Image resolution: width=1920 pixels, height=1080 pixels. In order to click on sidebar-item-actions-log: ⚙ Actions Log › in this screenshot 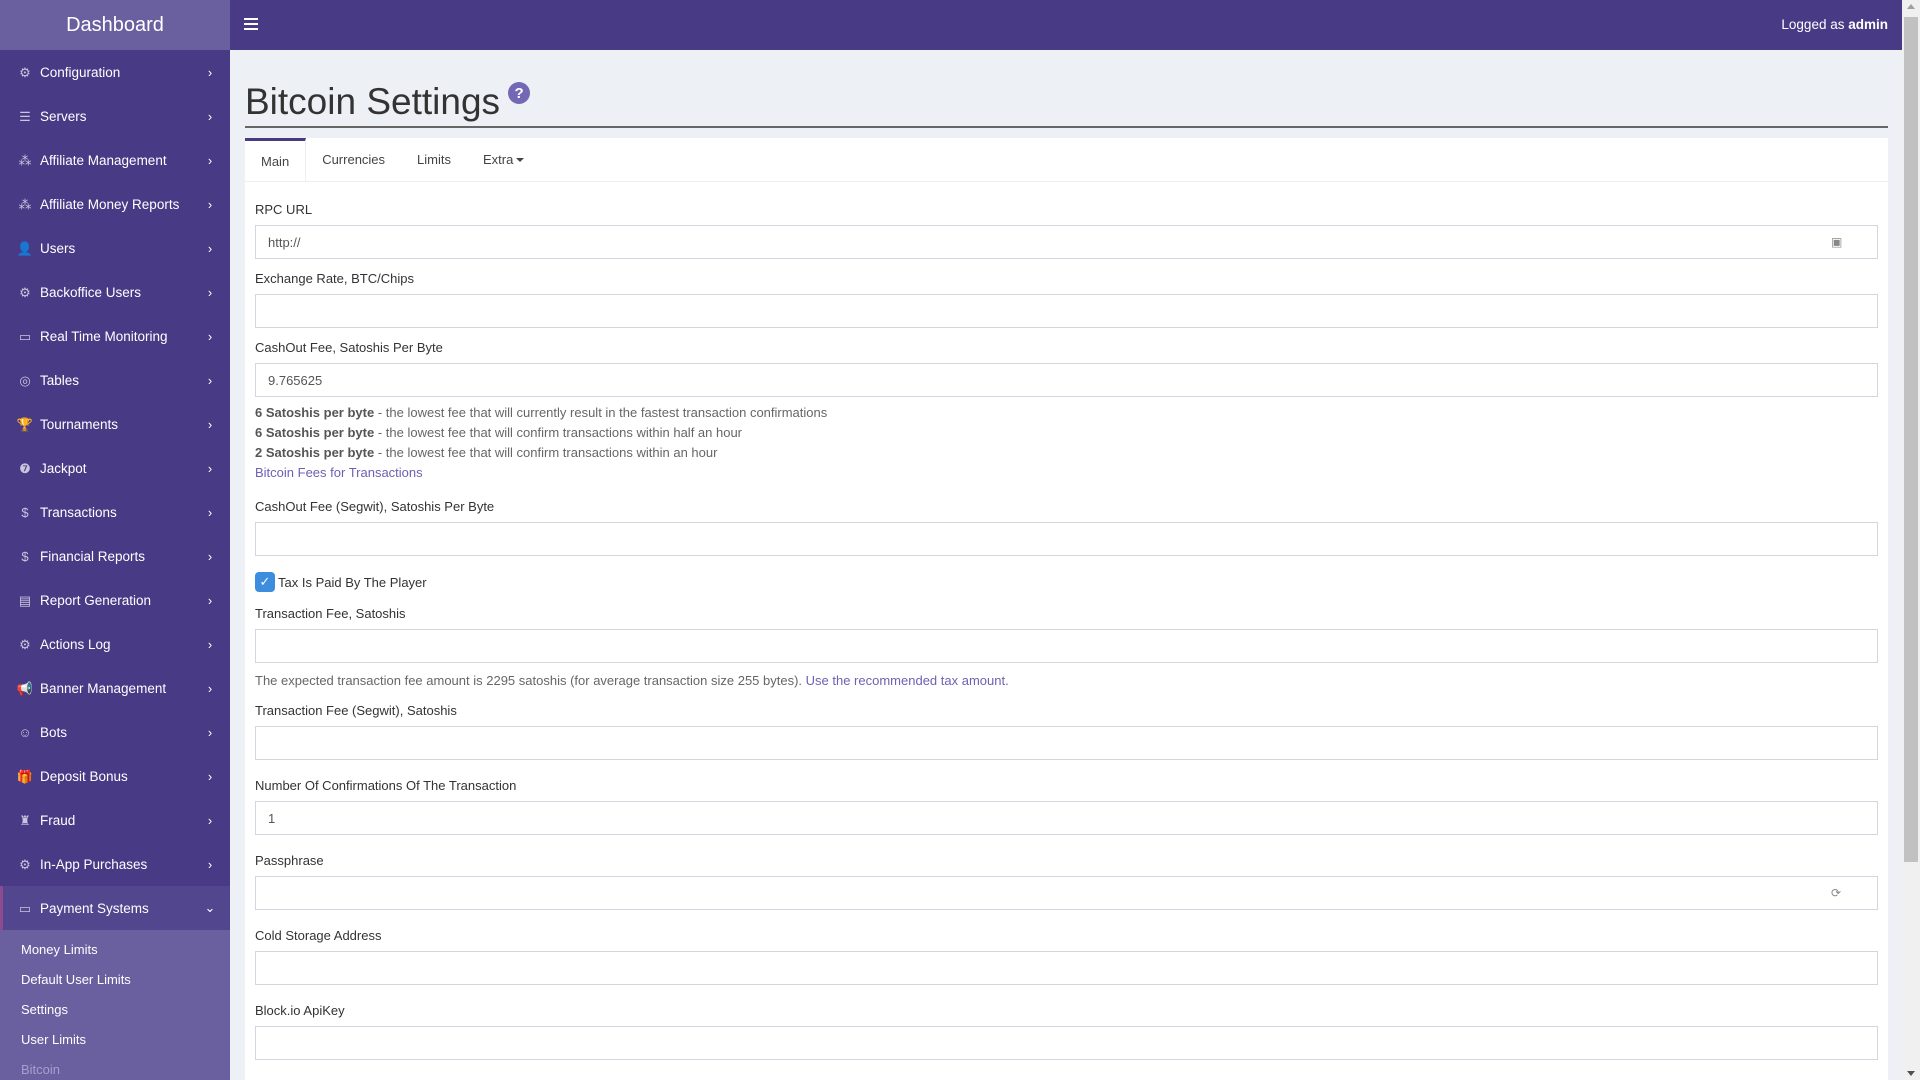, I will do `click(115, 644)`.